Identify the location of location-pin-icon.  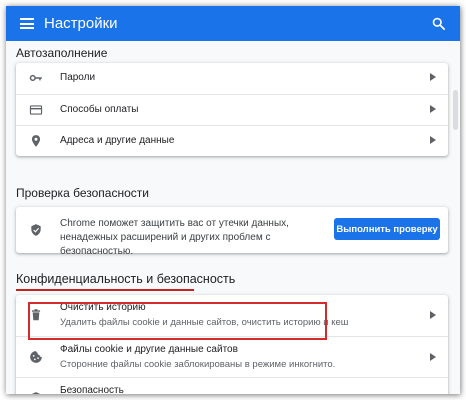
(36, 141).